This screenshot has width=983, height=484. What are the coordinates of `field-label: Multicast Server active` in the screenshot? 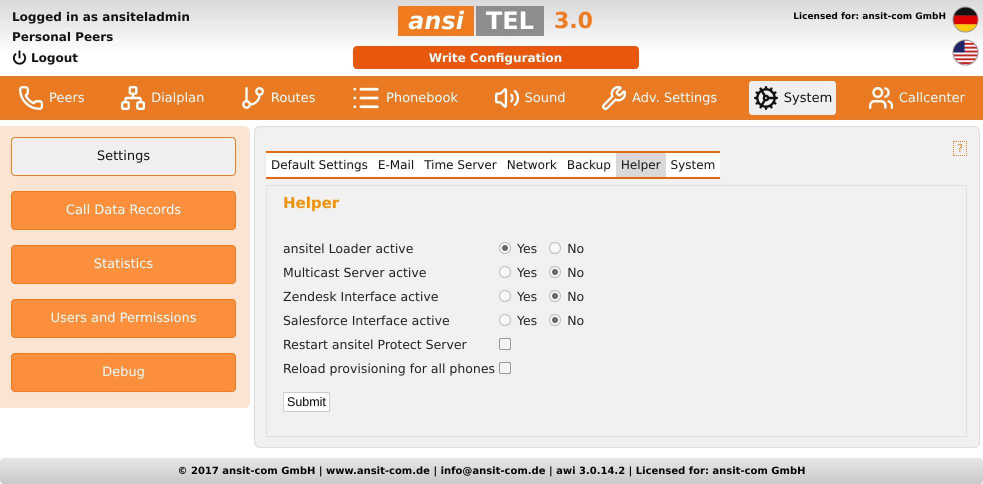 It's located at (355, 272).